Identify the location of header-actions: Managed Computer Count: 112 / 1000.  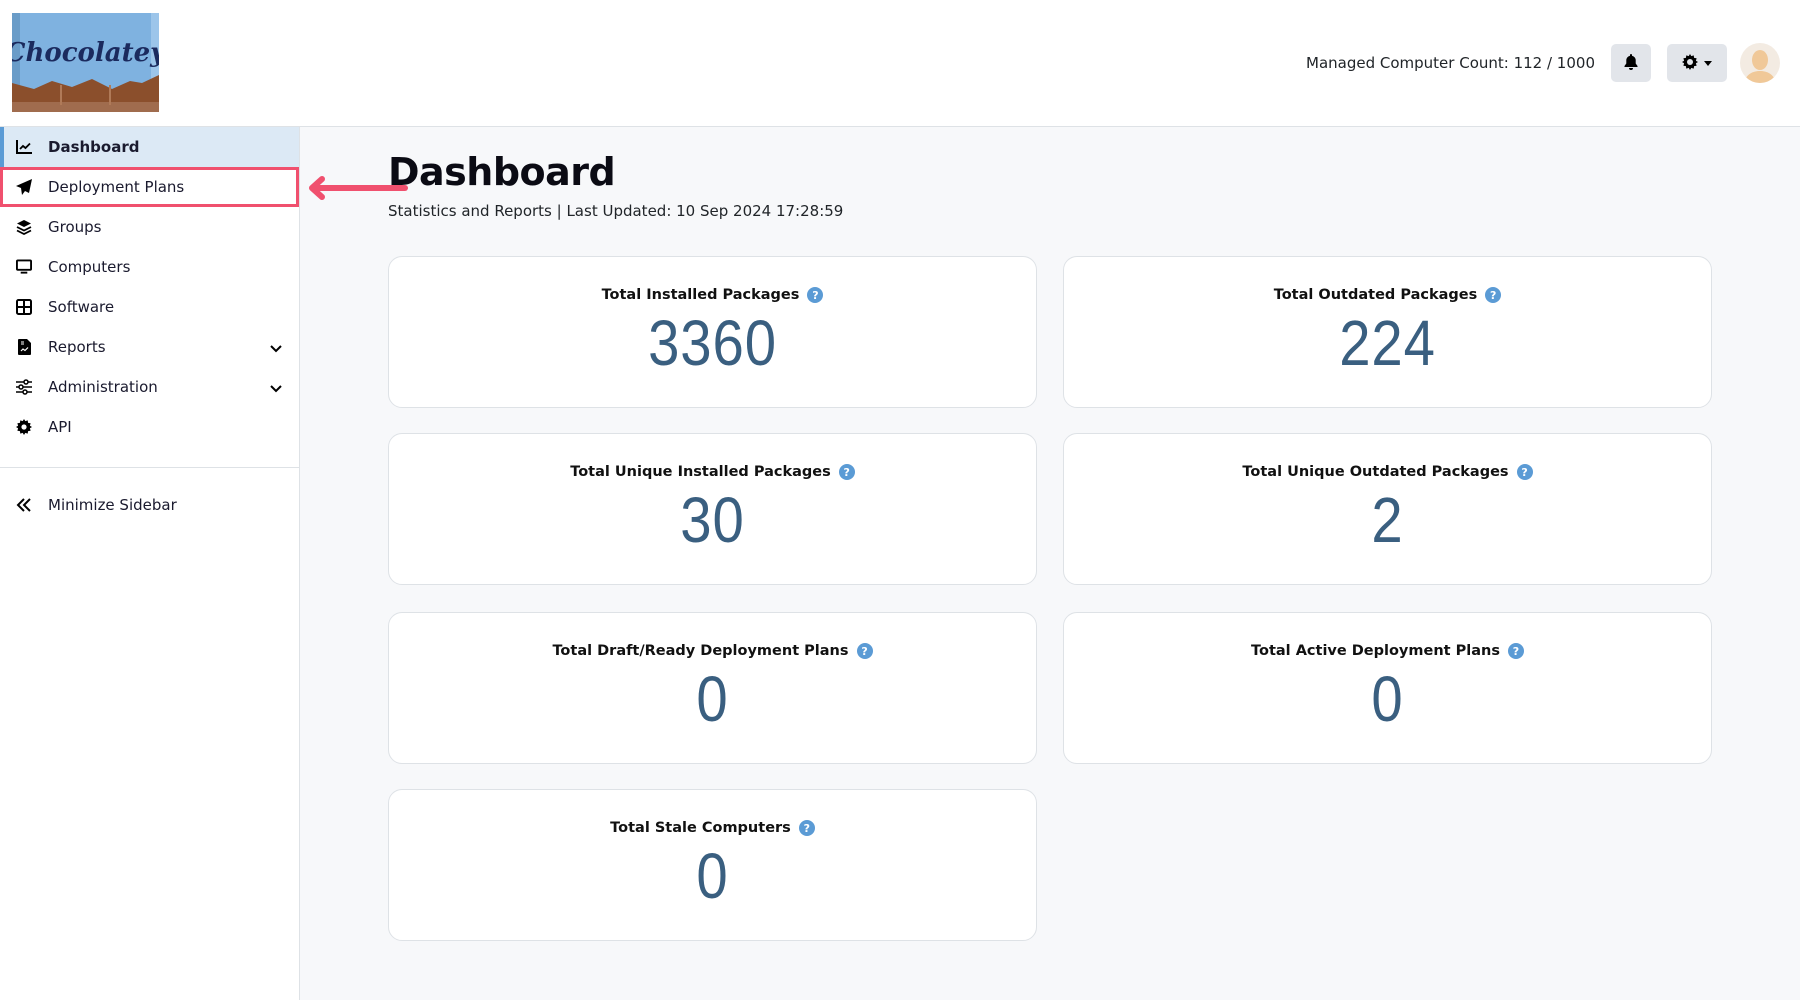
(1543, 63).